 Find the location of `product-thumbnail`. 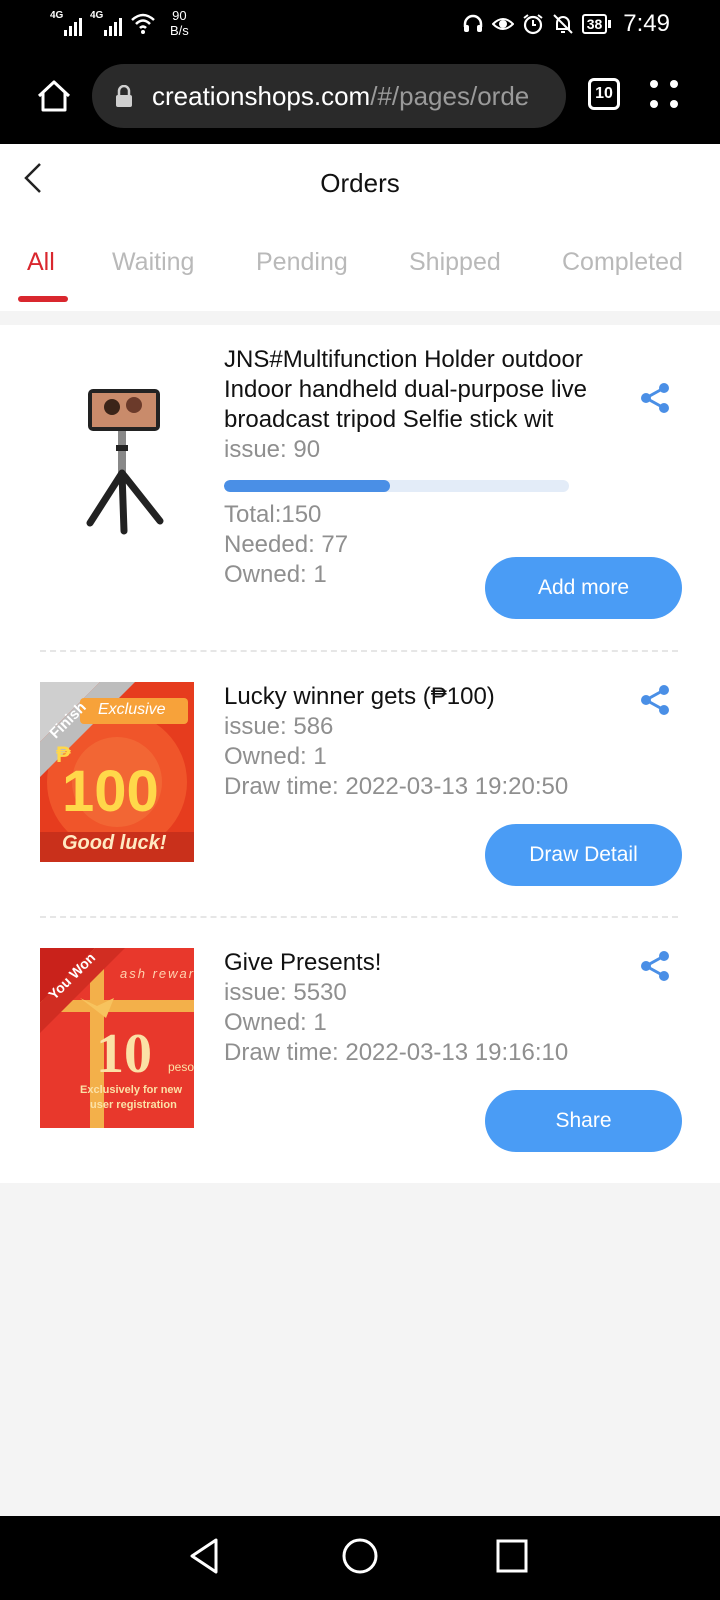

product-thumbnail is located at coordinates (125, 440).